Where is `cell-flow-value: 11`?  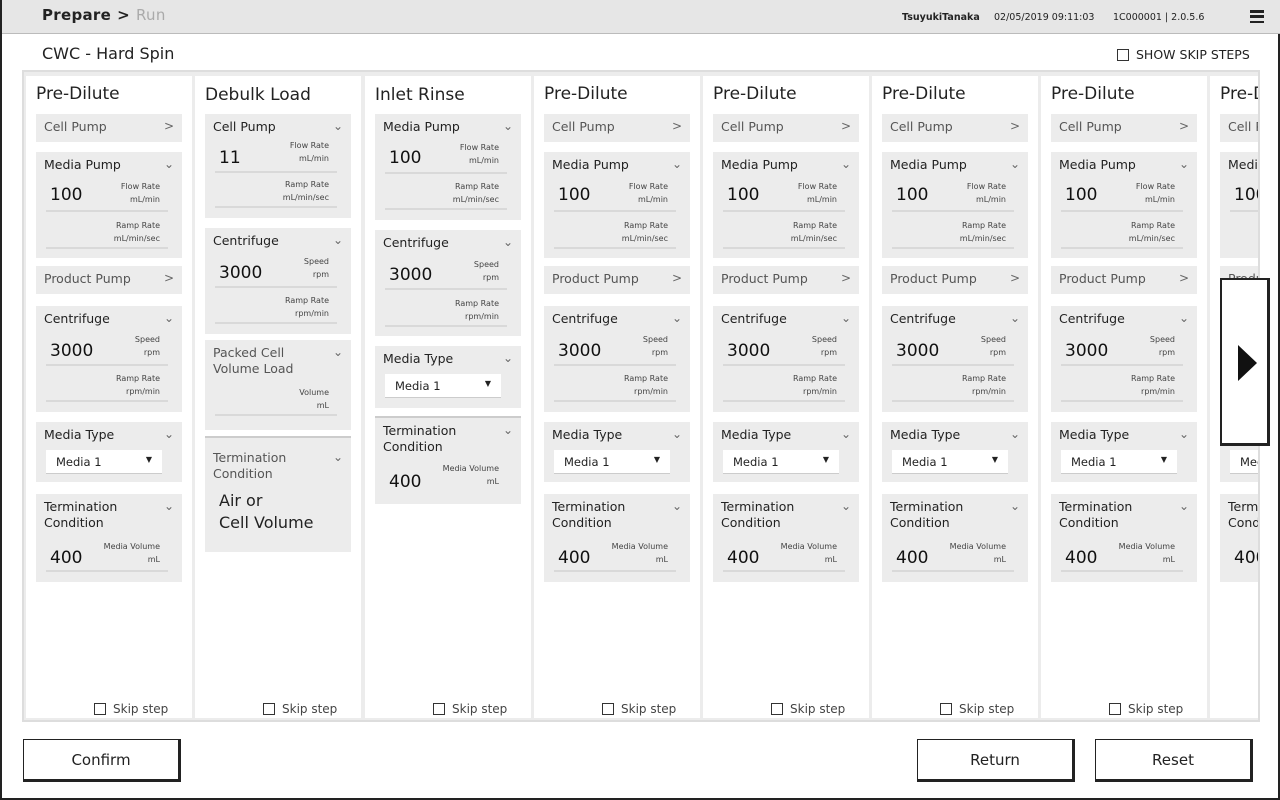 cell-flow-value: 11 is located at coordinates (230, 158).